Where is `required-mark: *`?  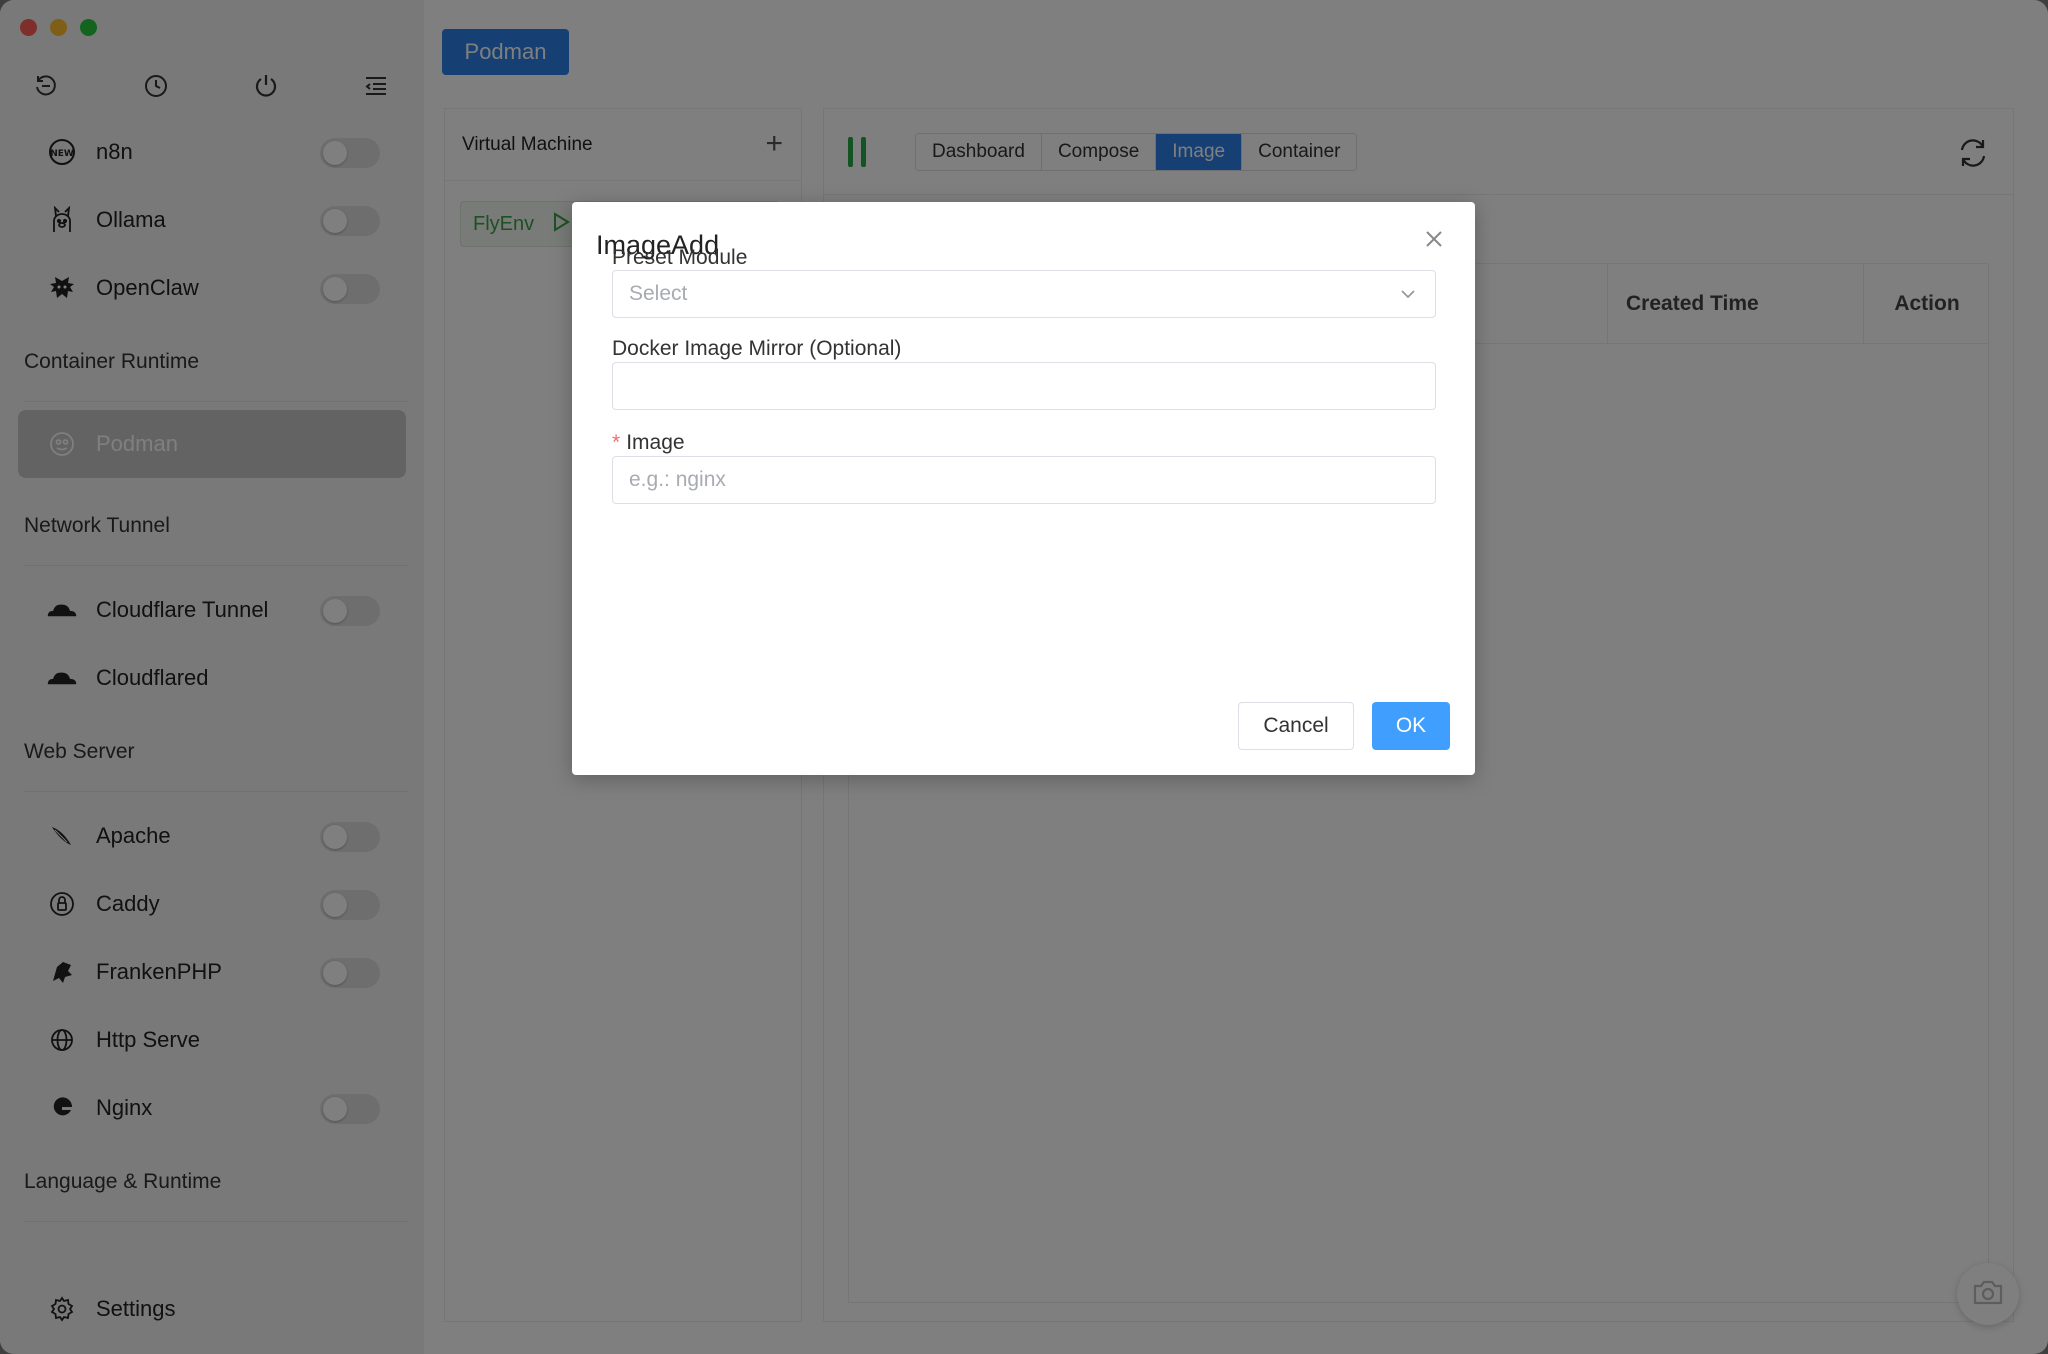
required-mark: * is located at coordinates (616, 442).